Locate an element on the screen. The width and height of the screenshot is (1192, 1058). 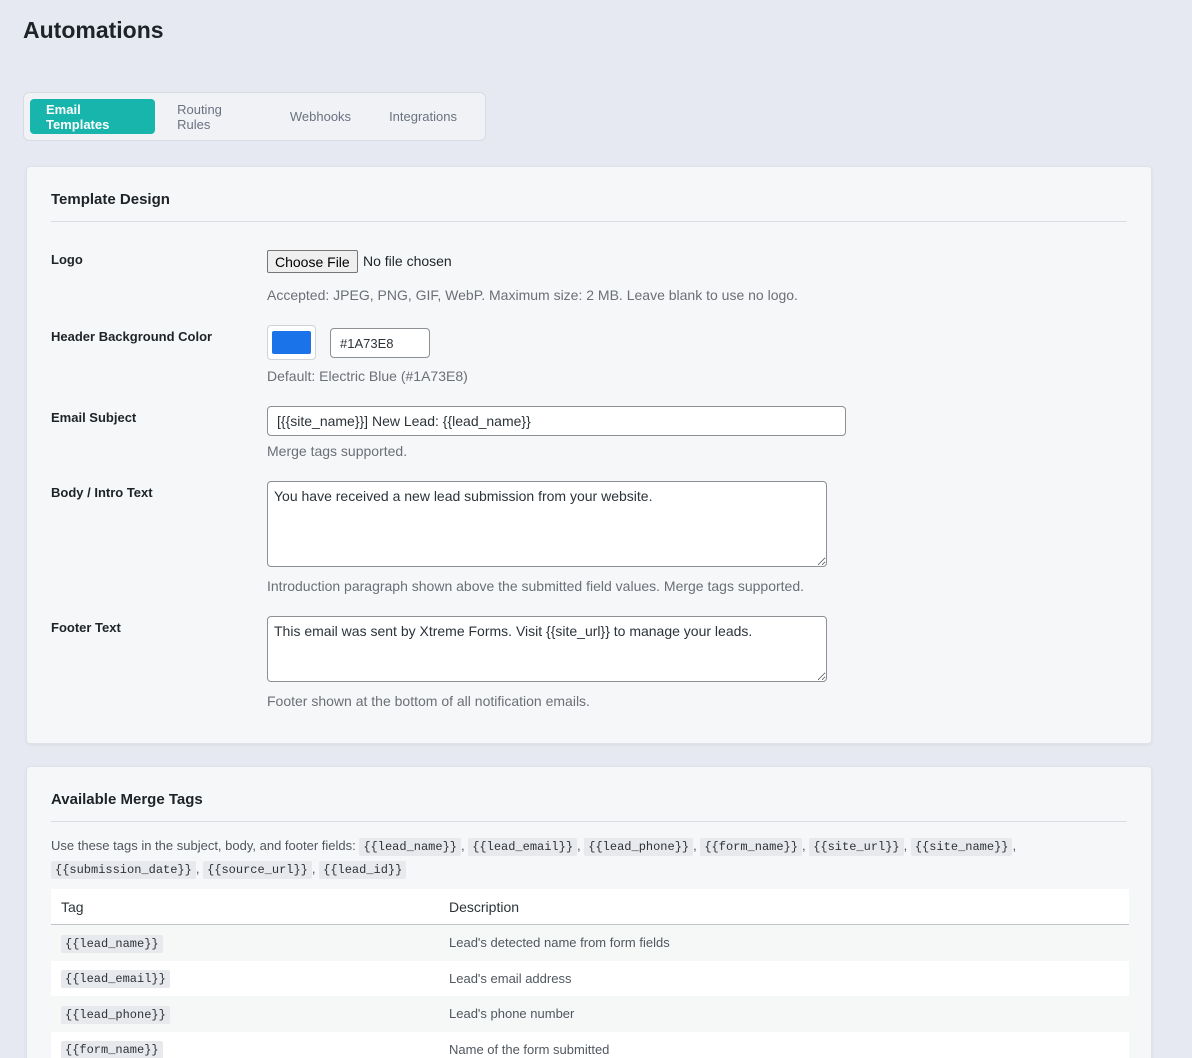
merge-tag: {{site_url}} is located at coordinates (856, 847).